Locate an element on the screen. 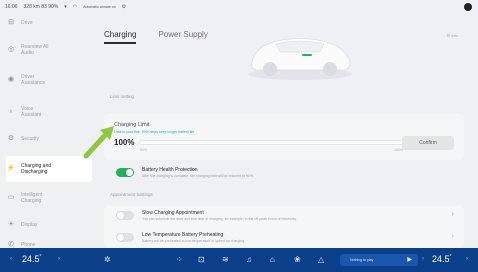  charging-limit-title: Charging Limit is located at coordinates (132, 125).